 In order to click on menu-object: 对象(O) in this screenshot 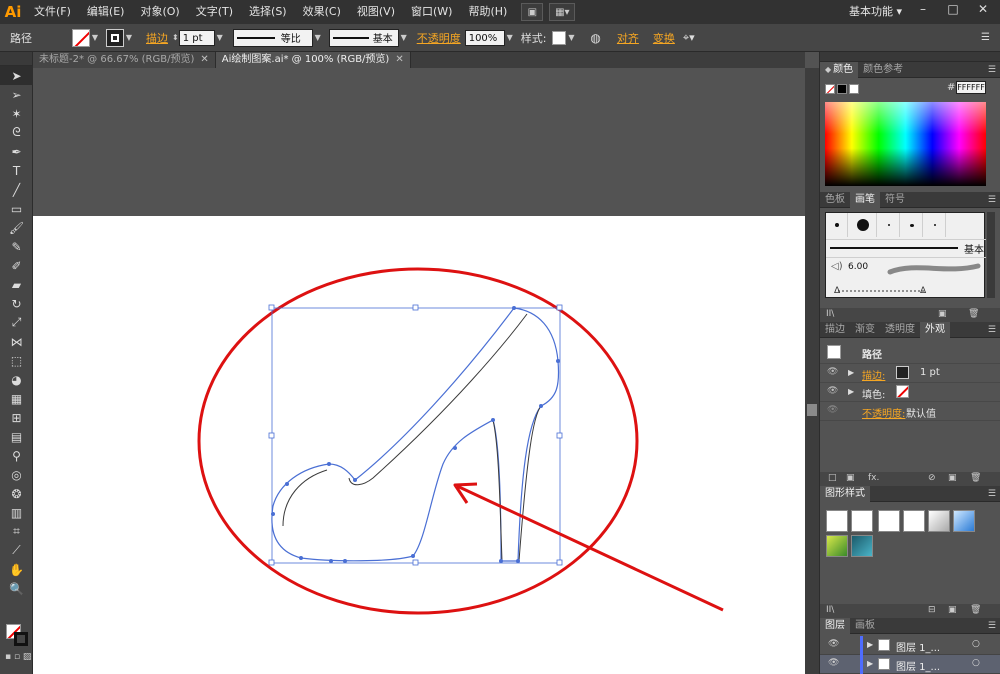, I will do `click(159, 12)`.